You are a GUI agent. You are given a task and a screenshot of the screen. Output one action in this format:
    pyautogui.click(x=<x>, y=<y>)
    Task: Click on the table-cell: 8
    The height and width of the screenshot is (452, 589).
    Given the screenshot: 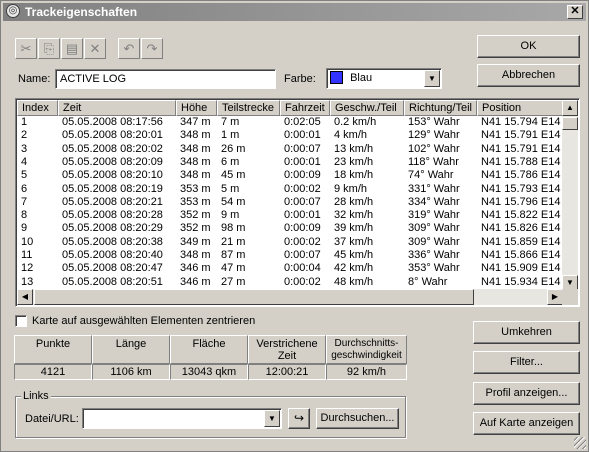 What is the action you would take?
    pyautogui.click(x=24, y=215)
    